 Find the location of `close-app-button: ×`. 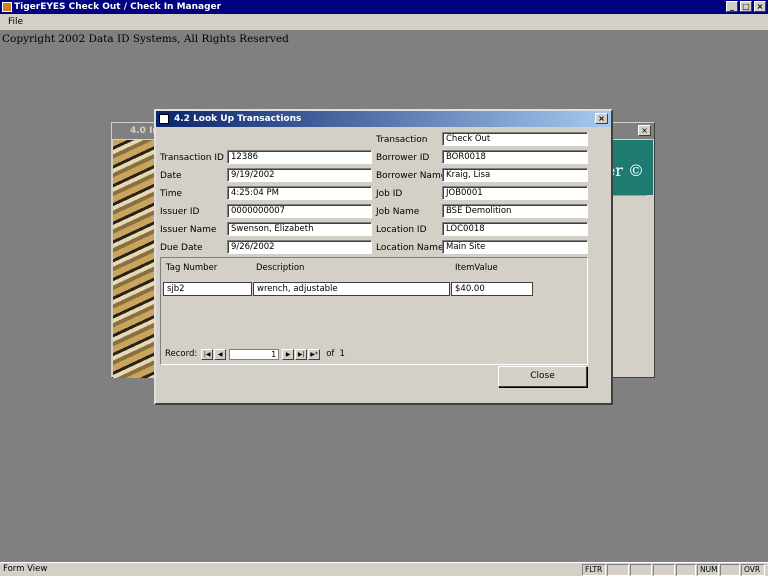

close-app-button: × is located at coordinates (760, 6).